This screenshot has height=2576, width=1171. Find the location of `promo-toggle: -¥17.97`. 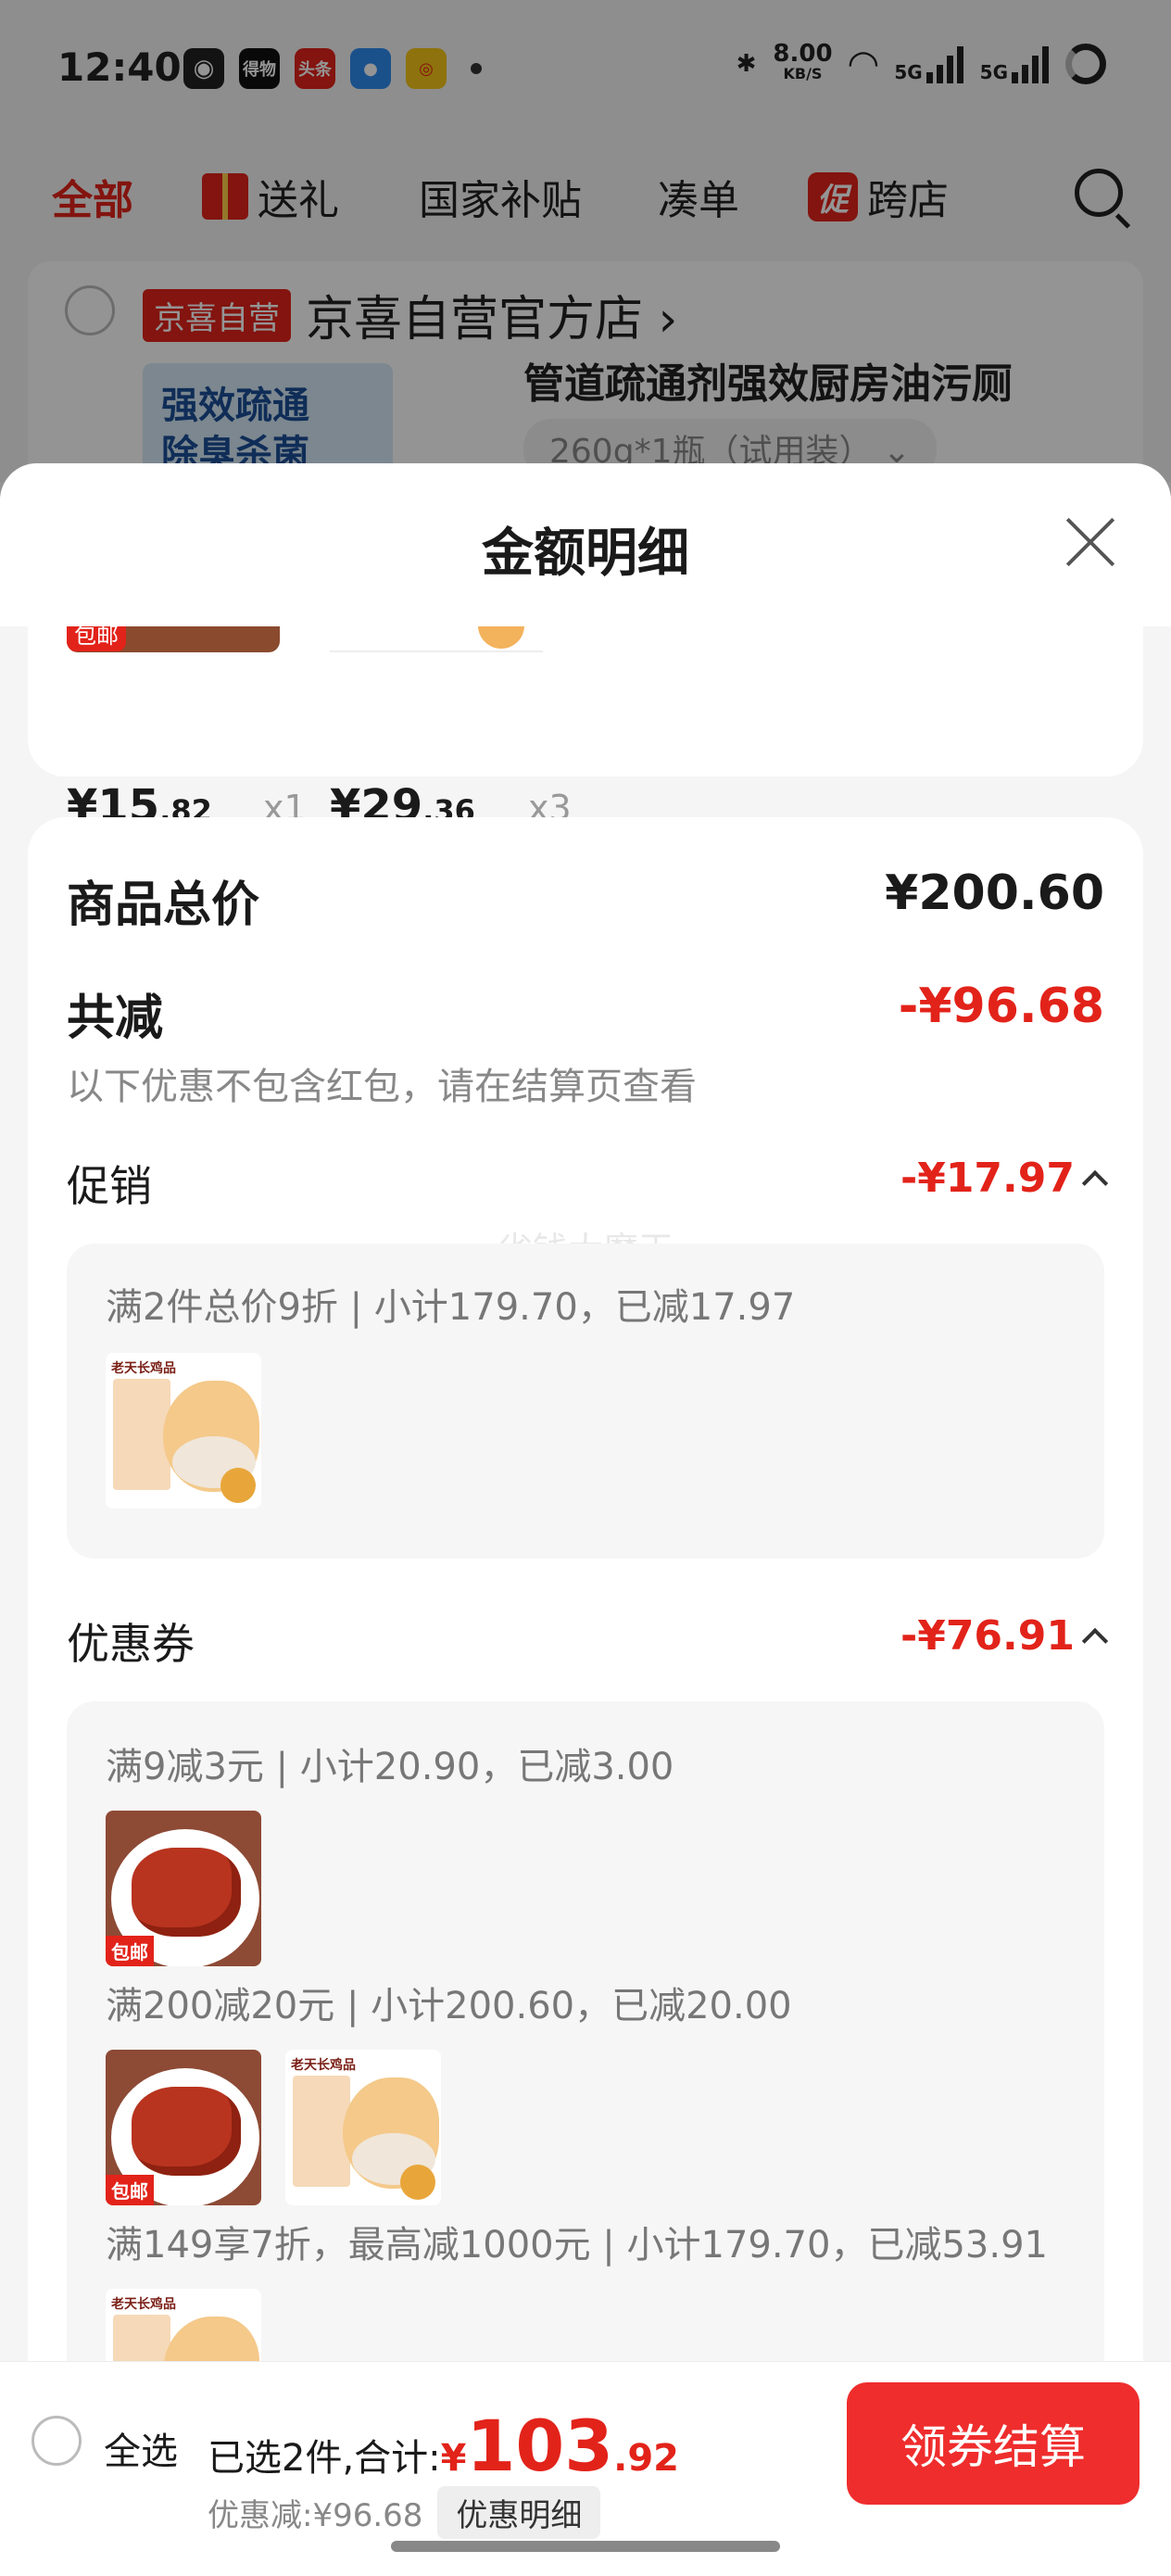

promo-toggle: -¥17.97 is located at coordinates (1005, 1178).